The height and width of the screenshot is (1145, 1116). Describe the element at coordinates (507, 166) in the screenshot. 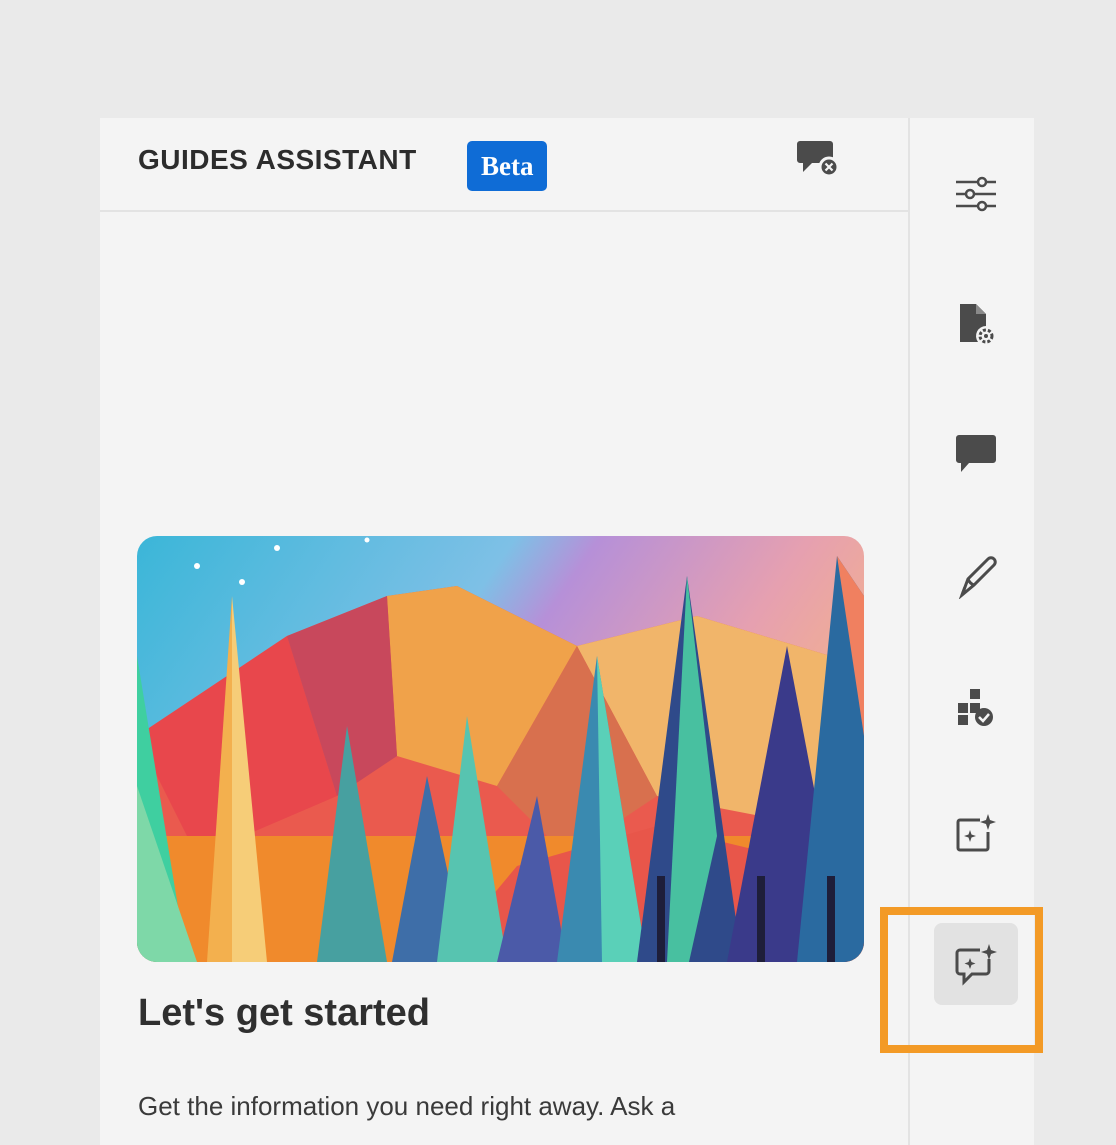

I see `beta-badge: Beta` at that location.